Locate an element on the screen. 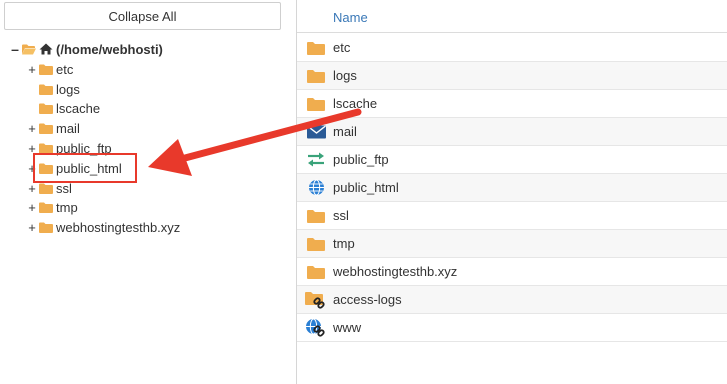 Image resolution: width=727 pixels, height=384 pixels. file-row-www: www is located at coordinates (512, 328).